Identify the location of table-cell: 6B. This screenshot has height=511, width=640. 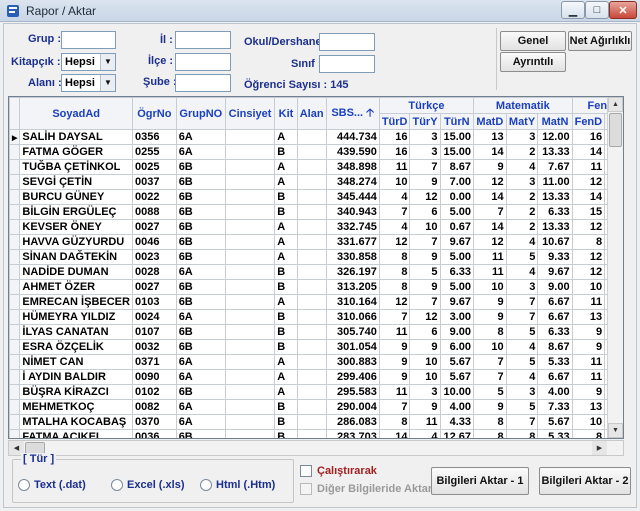
(200, 167).